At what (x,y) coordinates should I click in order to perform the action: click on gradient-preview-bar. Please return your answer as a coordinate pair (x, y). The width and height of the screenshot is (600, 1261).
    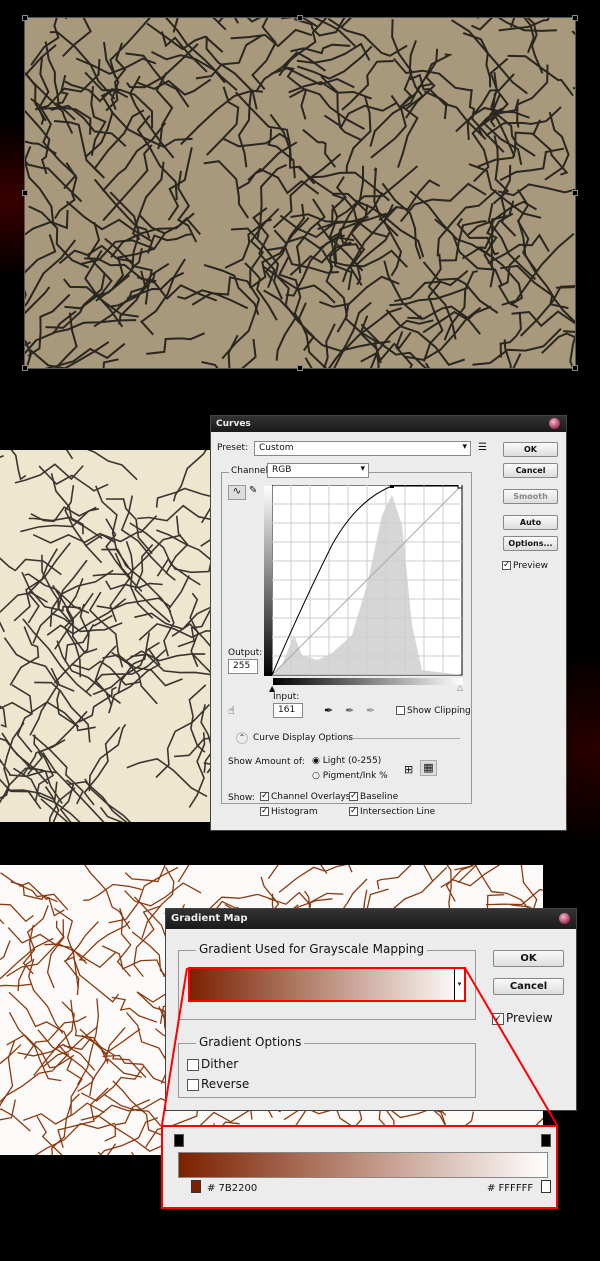
    Looking at the image, I should click on (363, 1165).